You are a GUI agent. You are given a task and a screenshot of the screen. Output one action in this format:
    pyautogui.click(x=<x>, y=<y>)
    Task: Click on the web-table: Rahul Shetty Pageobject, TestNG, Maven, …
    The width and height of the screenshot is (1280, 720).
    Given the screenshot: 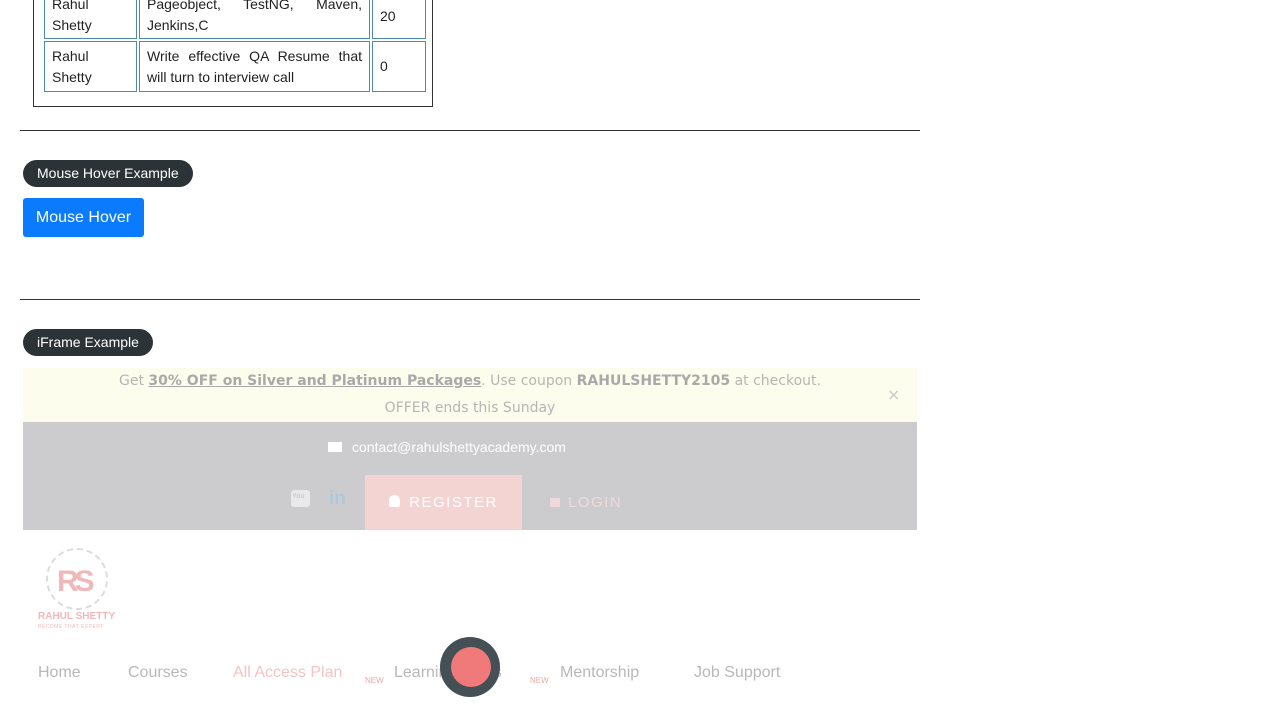 What is the action you would take?
    pyautogui.click(x=235, y=47)
    